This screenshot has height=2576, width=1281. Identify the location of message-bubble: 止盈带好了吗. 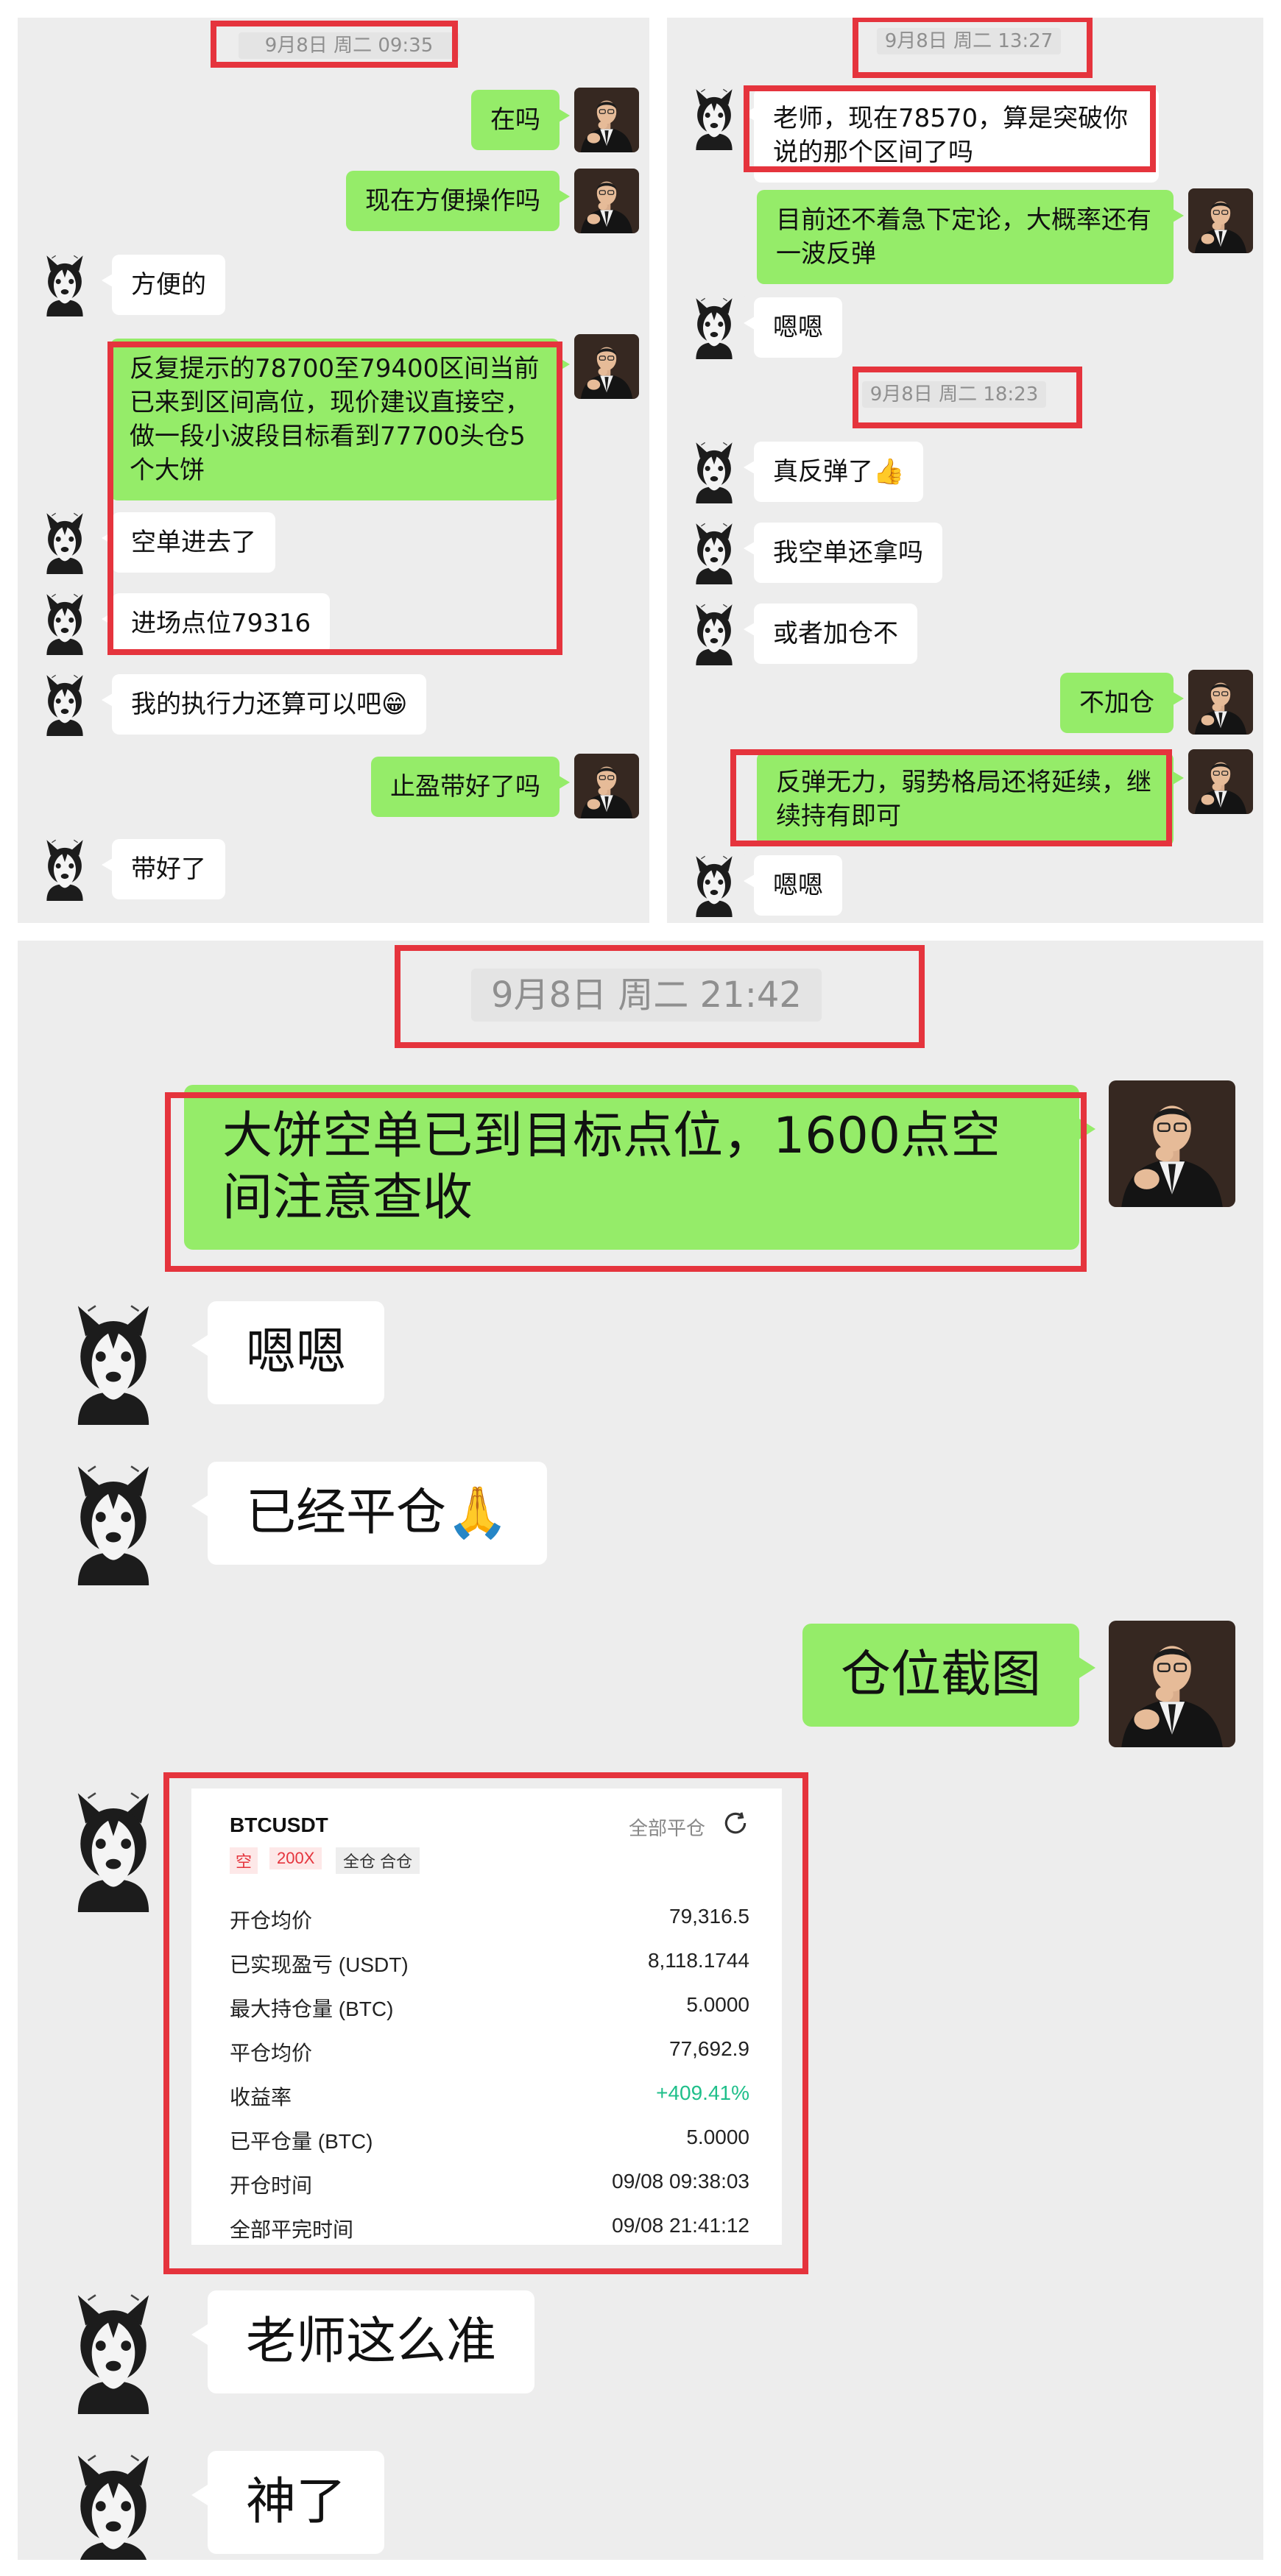
(470, 787).